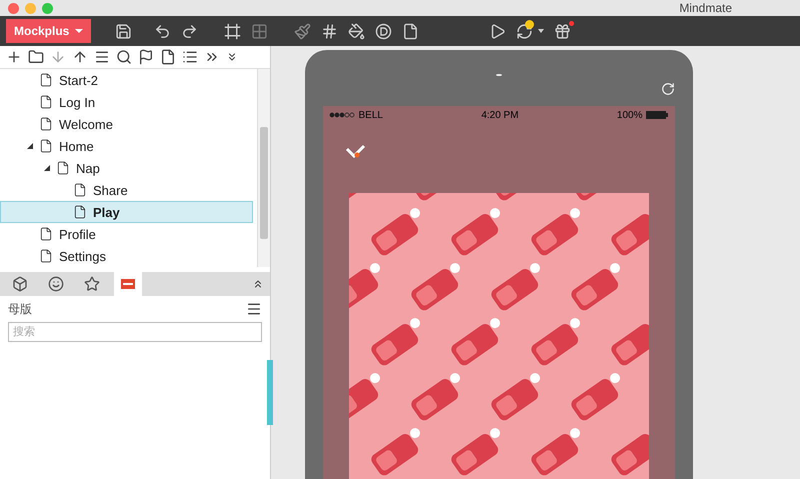 The height and width of the screenshot is (479, 800). I want to click on resize-handle, so click(270, 392).